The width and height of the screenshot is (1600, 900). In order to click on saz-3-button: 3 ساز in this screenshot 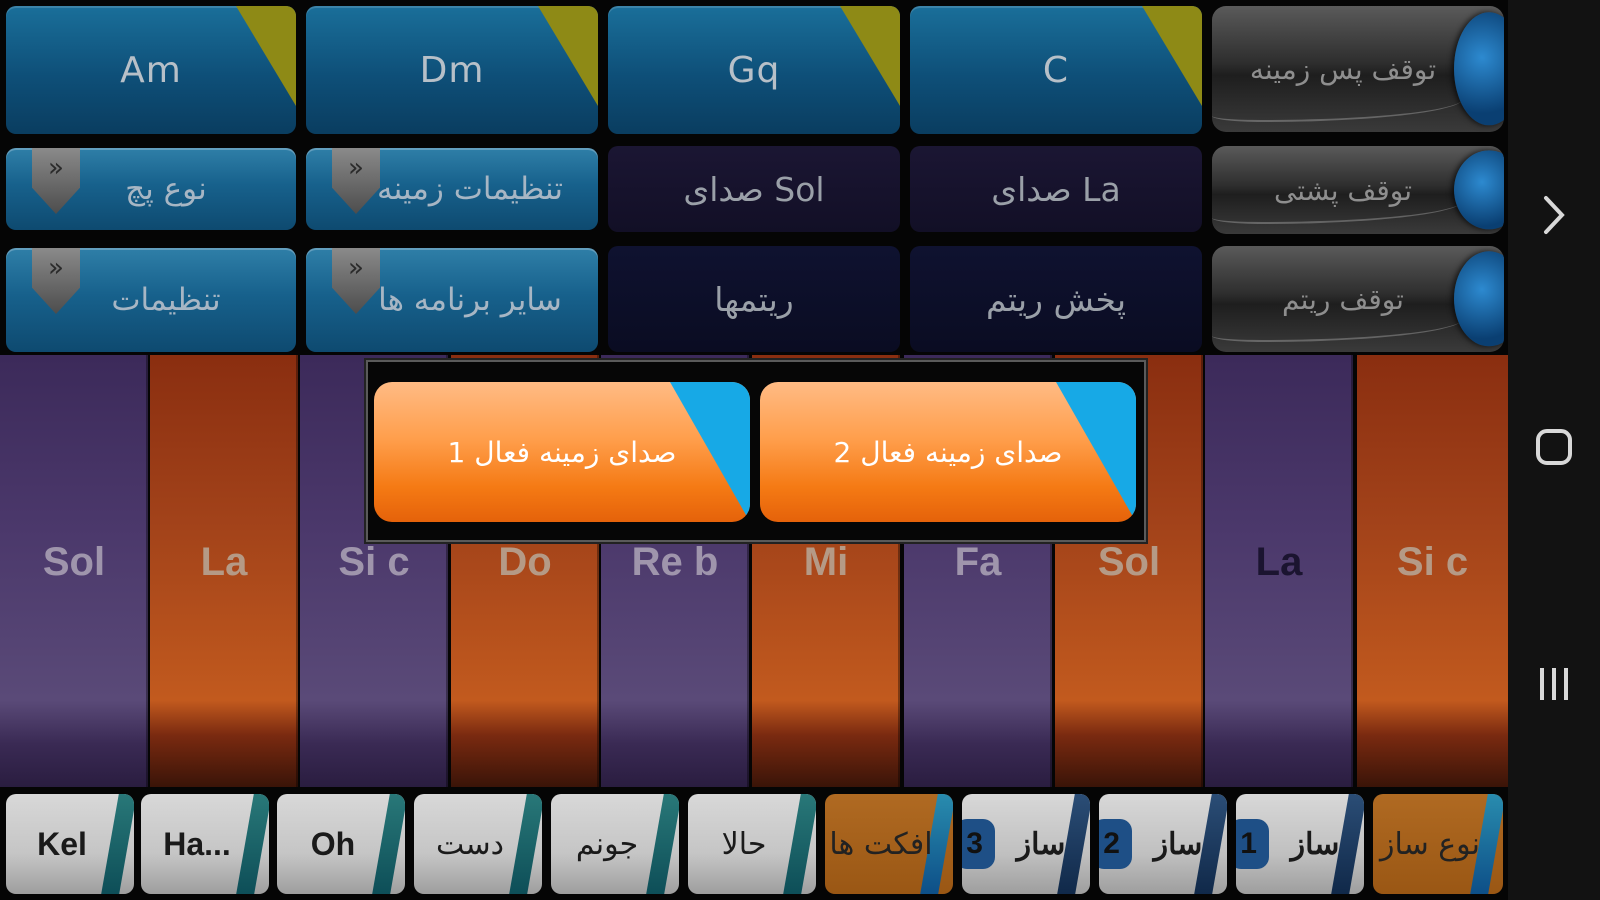, I will do `click(1026, 844)`.